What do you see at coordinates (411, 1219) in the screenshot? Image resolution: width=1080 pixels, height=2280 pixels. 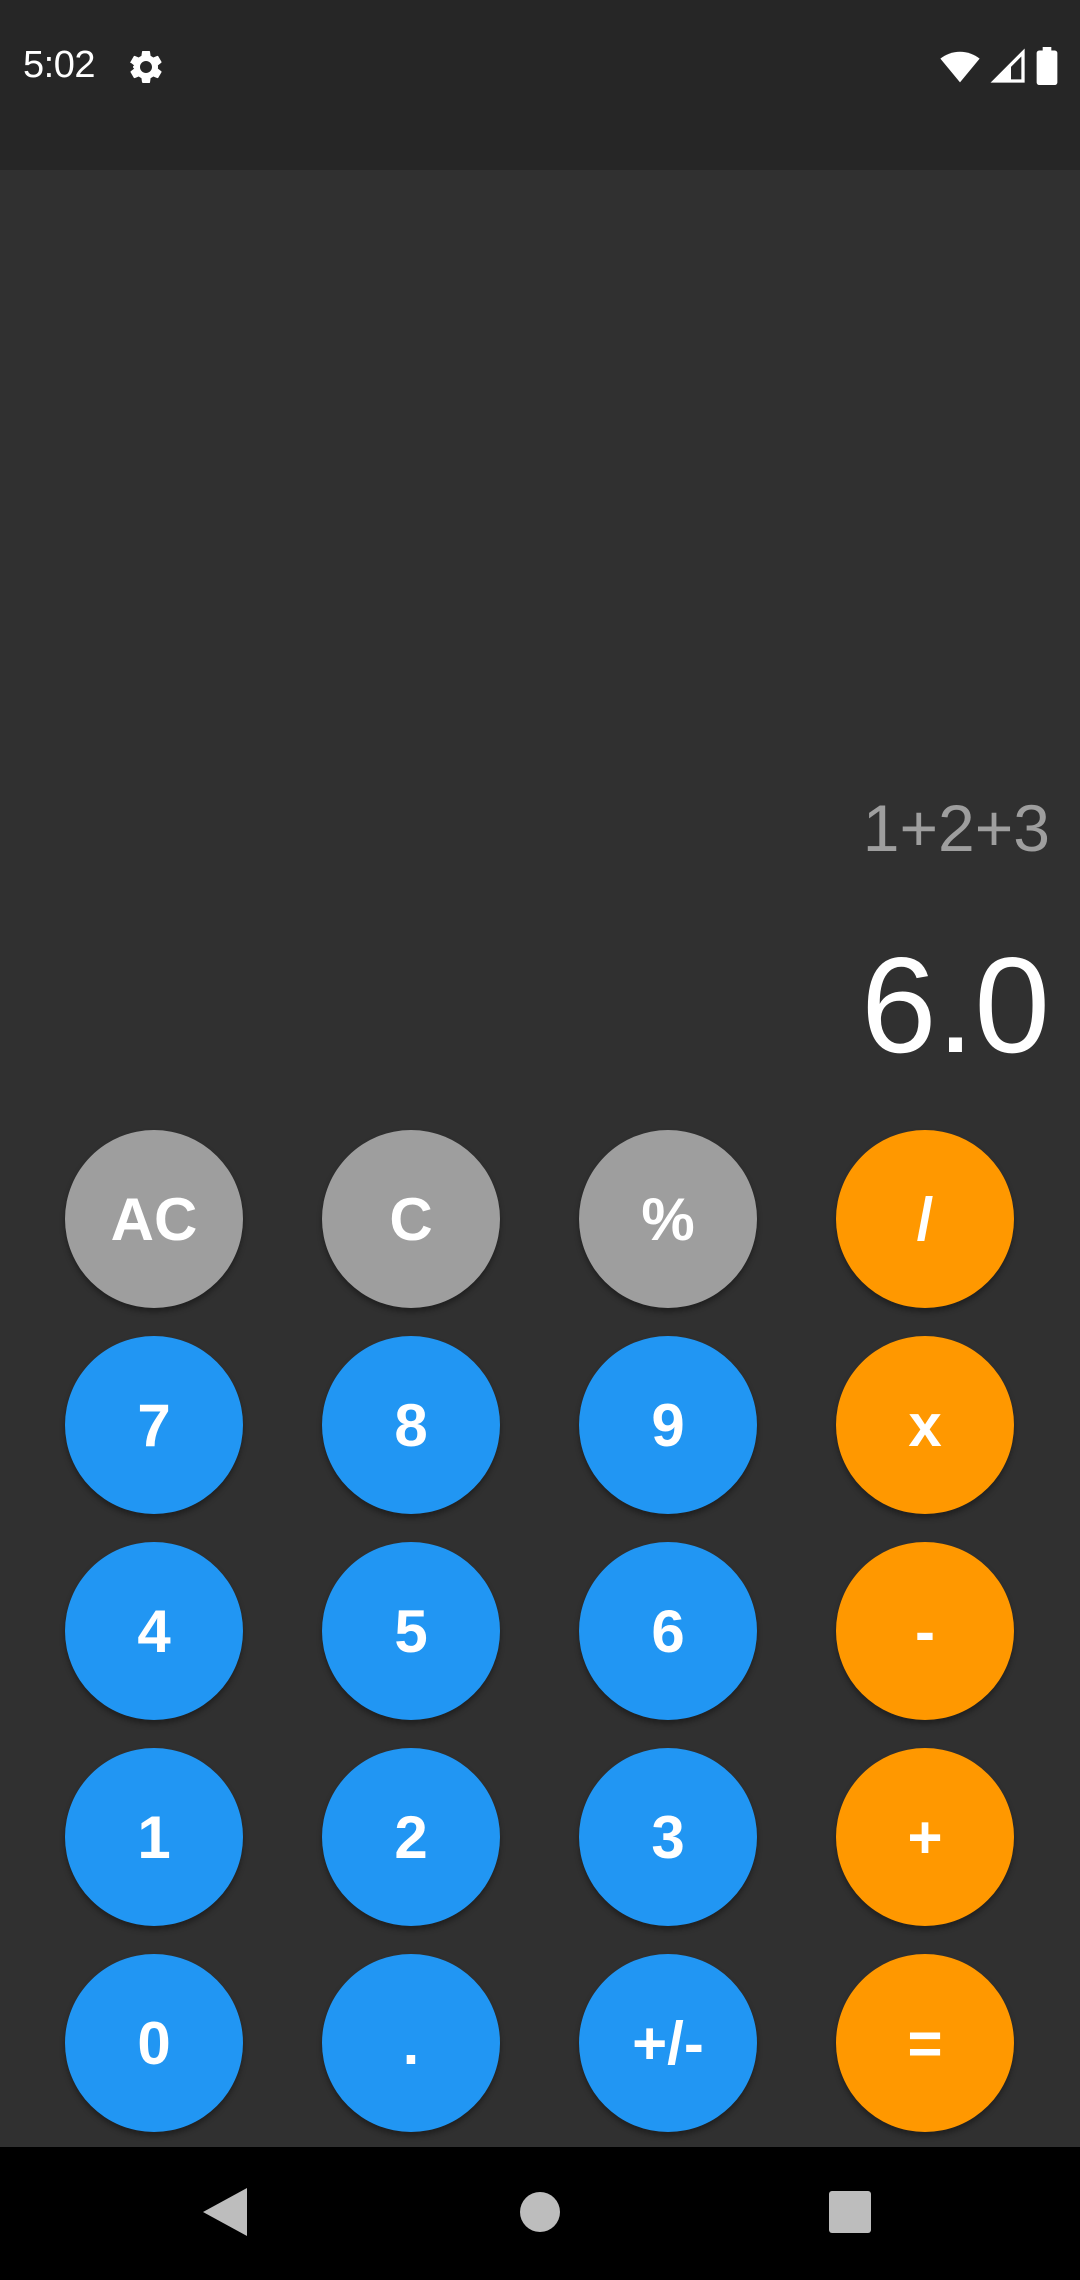 I see `clear-button: C` at bounding box center [411, 1219].